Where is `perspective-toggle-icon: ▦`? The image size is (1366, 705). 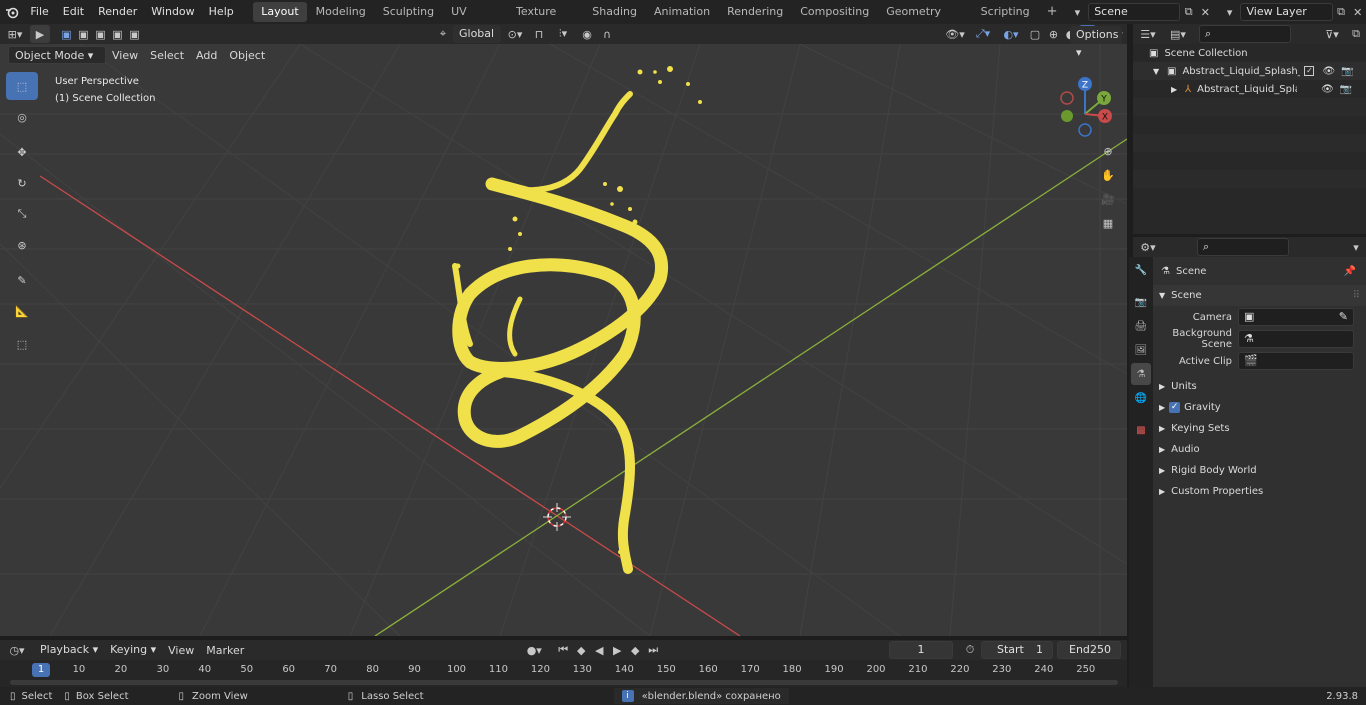
perspective-toggle-icon: ▦ is located at coordinates (1108, 223).